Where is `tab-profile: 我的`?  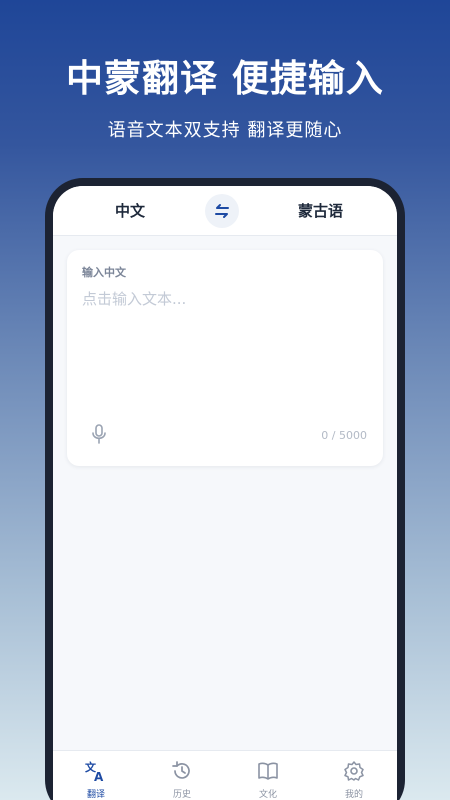
tab-profile: 我的 is located at coordinates (354, 775).